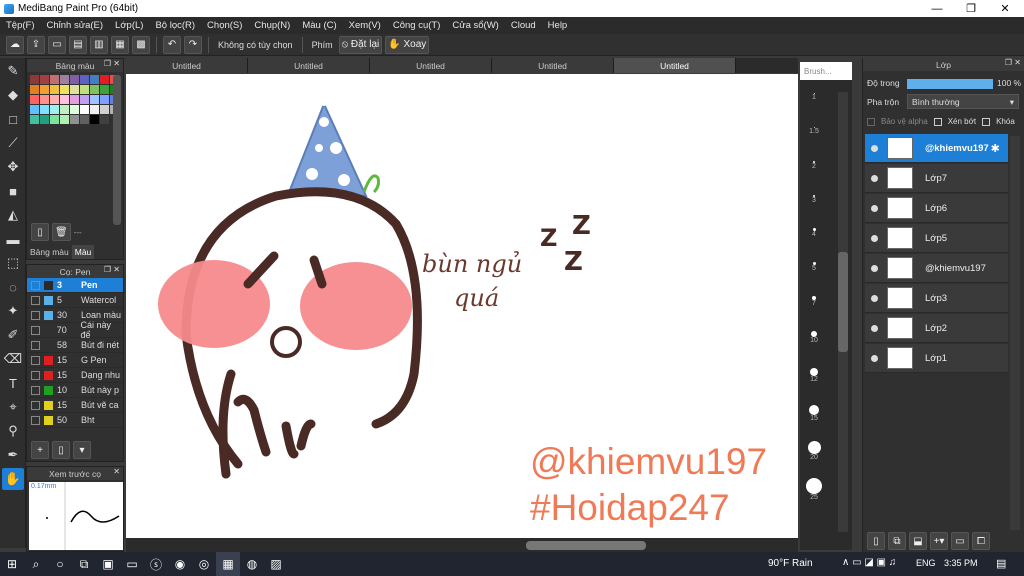  What do you see at coordinates (120, 44) in the screenshot?
I see `grid-icon: ▦` at bounding box center [120, 44].